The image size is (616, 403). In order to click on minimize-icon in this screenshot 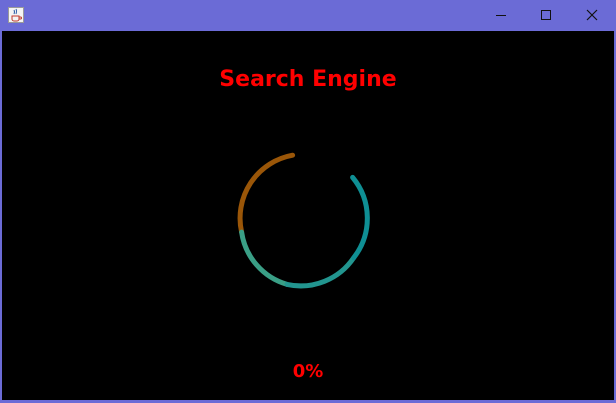, I will do `click(501, 15)`.